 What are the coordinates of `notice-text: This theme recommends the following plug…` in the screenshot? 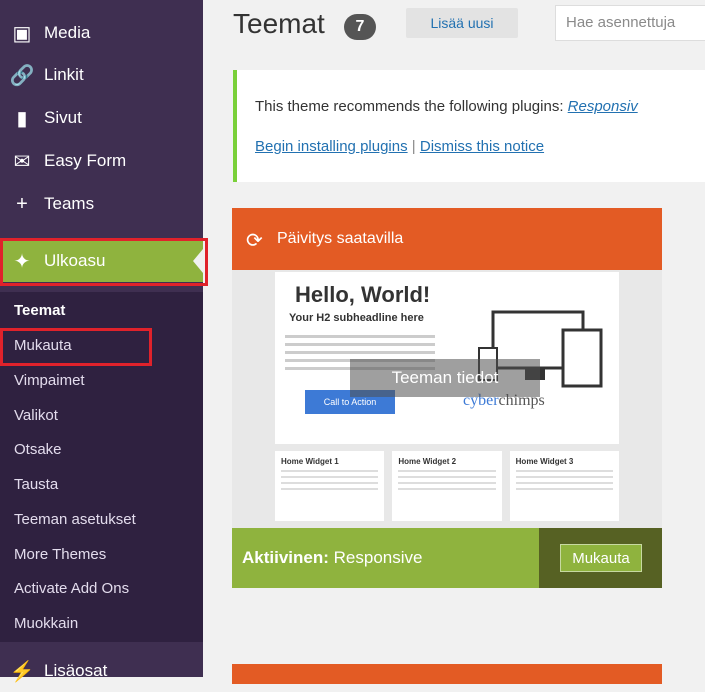 It's located at (409, 106).